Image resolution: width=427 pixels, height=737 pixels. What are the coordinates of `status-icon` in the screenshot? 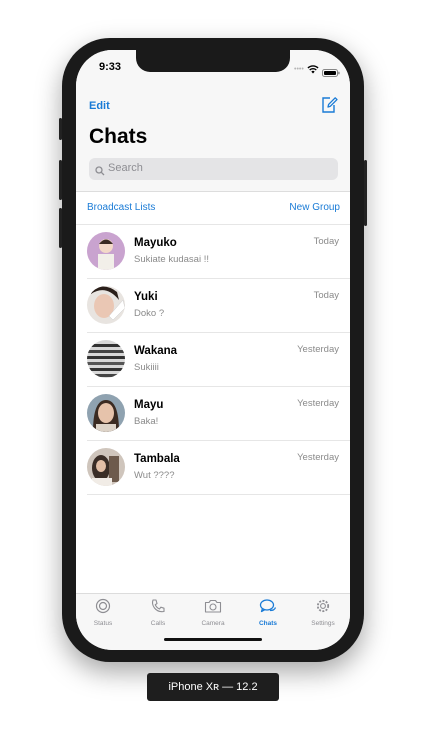 It's located at (103, 606).